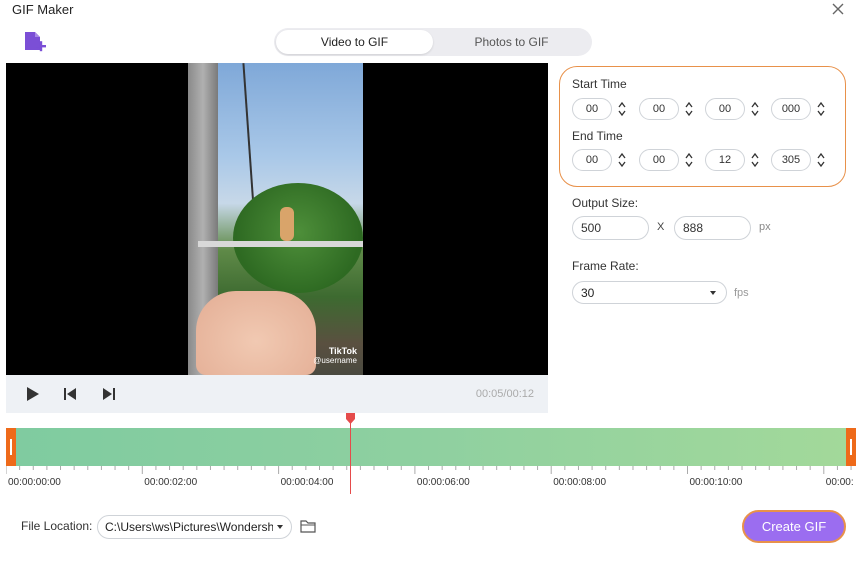 Image resolution: width=857 pixels, height=570 pixels. Describe the element at coordinates (851, 447) in the screenshot. I see `trim-end-handle` at that location.